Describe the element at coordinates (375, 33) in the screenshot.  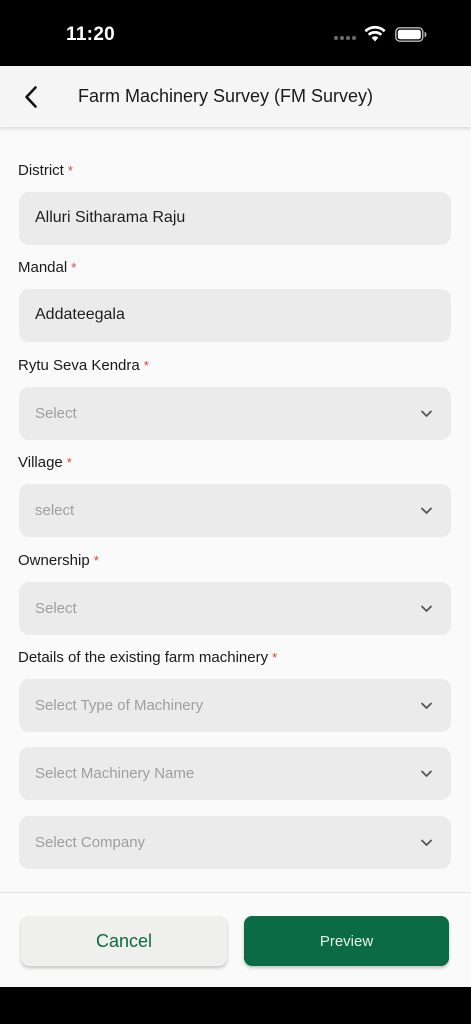
I see `wifi-icon` at that location.